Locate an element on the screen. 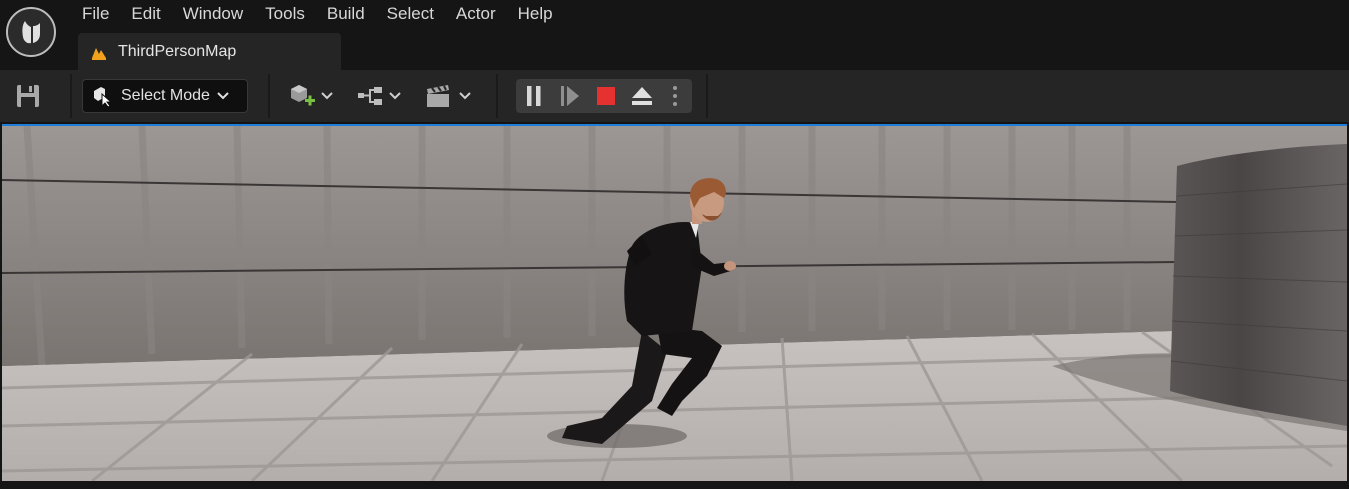 This screenshot has height=489, width=1349. more-options-button is located at coordinates (675, 96).